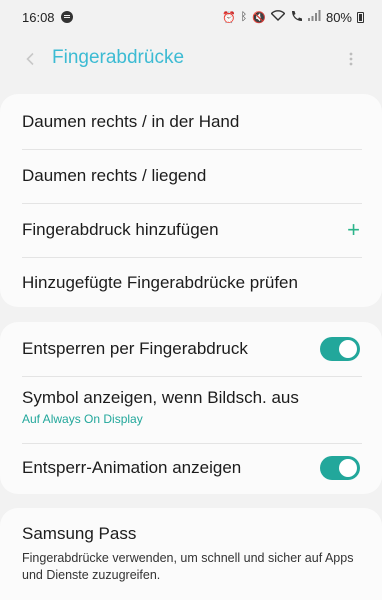  Describe the element at coordinates (259, 17) in the screenshot. I see `mute-icon: 🔇` at that location.